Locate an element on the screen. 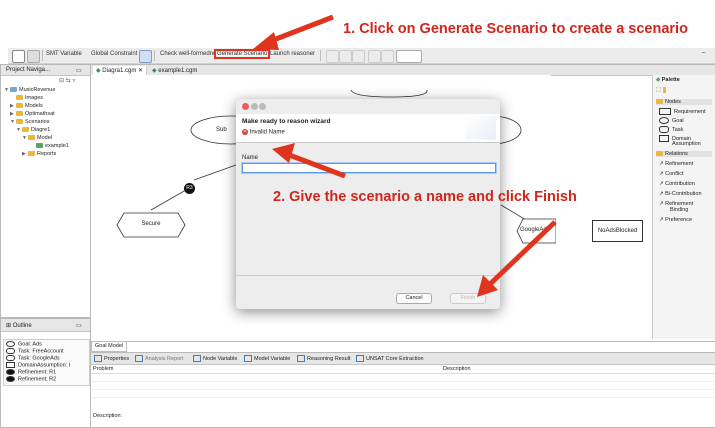  palette-task: Task is located at coordinates (671, 129).